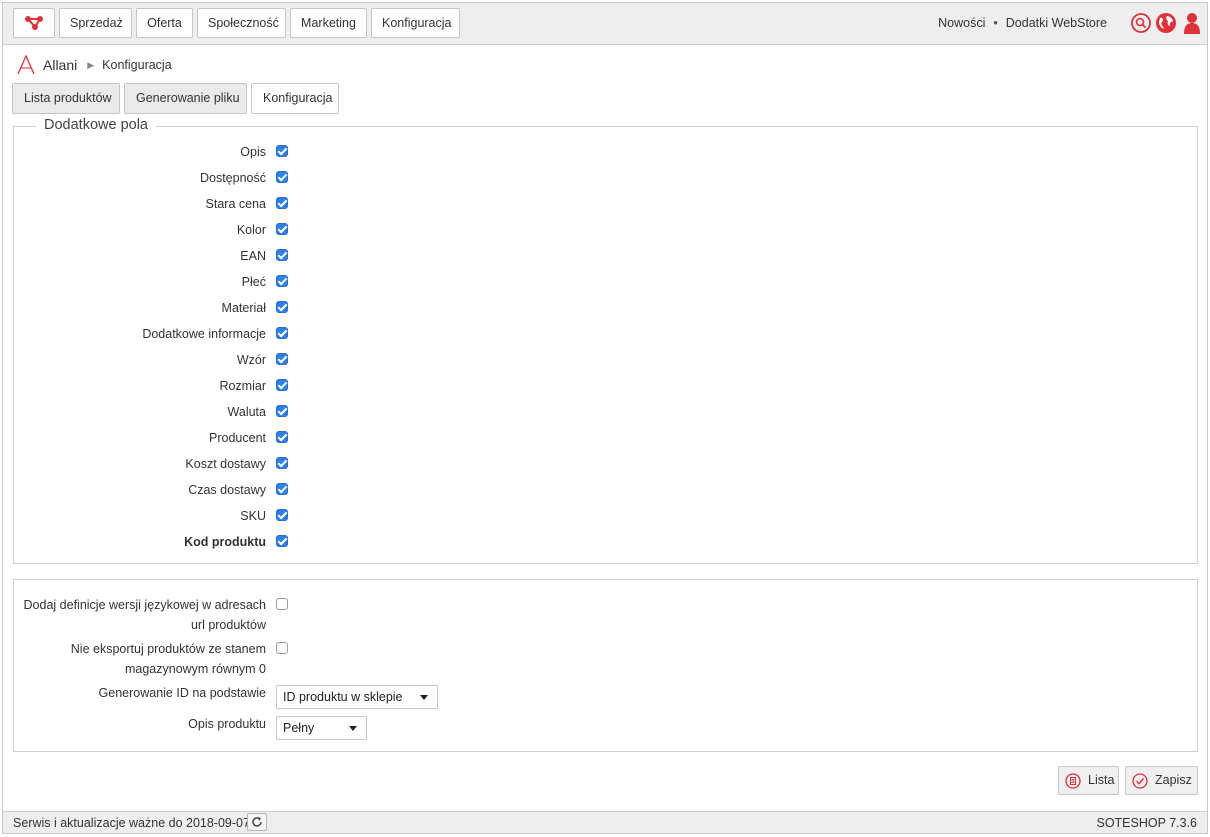 Image resolution: width=1210 pixels, height=837 pixels. What do you see at coordinates (605, 490) in the screenshot?
I see `field-row: Czas dostawy` at bounding box center [605, 490].